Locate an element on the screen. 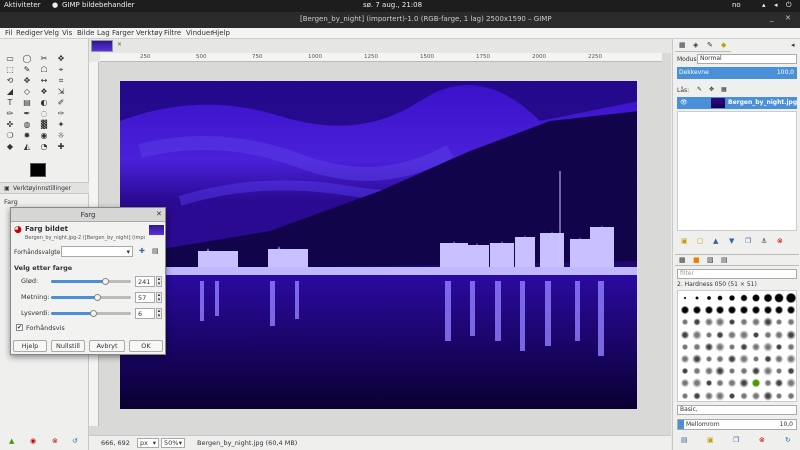  menu-vis: Vis is located at coordinates (67, 33).